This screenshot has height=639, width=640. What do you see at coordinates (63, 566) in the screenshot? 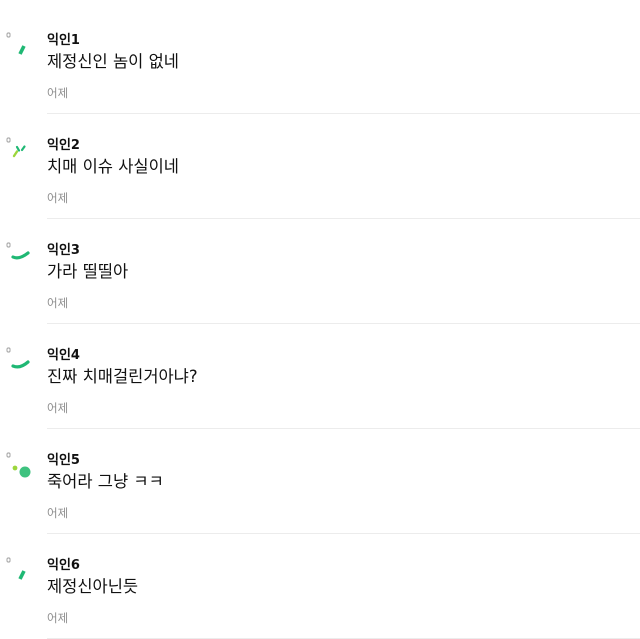
I see `comment-nickname: 익인6` at bounding box center [63, 566].